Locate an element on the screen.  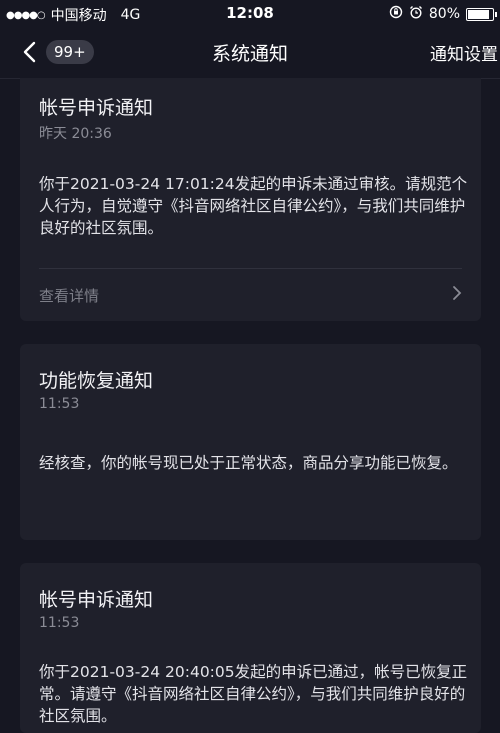
notification-body: 经核查，你的帐号现已处于正常状态，商品分享功能已恢复。 is located at coordinates (248, 463).